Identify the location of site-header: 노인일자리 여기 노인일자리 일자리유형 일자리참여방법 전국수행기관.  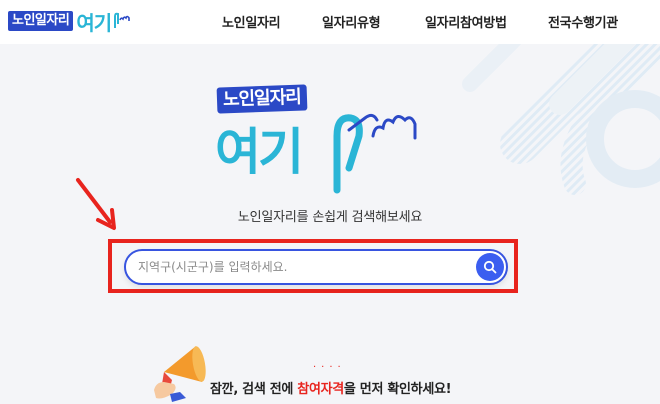
(330, 22).